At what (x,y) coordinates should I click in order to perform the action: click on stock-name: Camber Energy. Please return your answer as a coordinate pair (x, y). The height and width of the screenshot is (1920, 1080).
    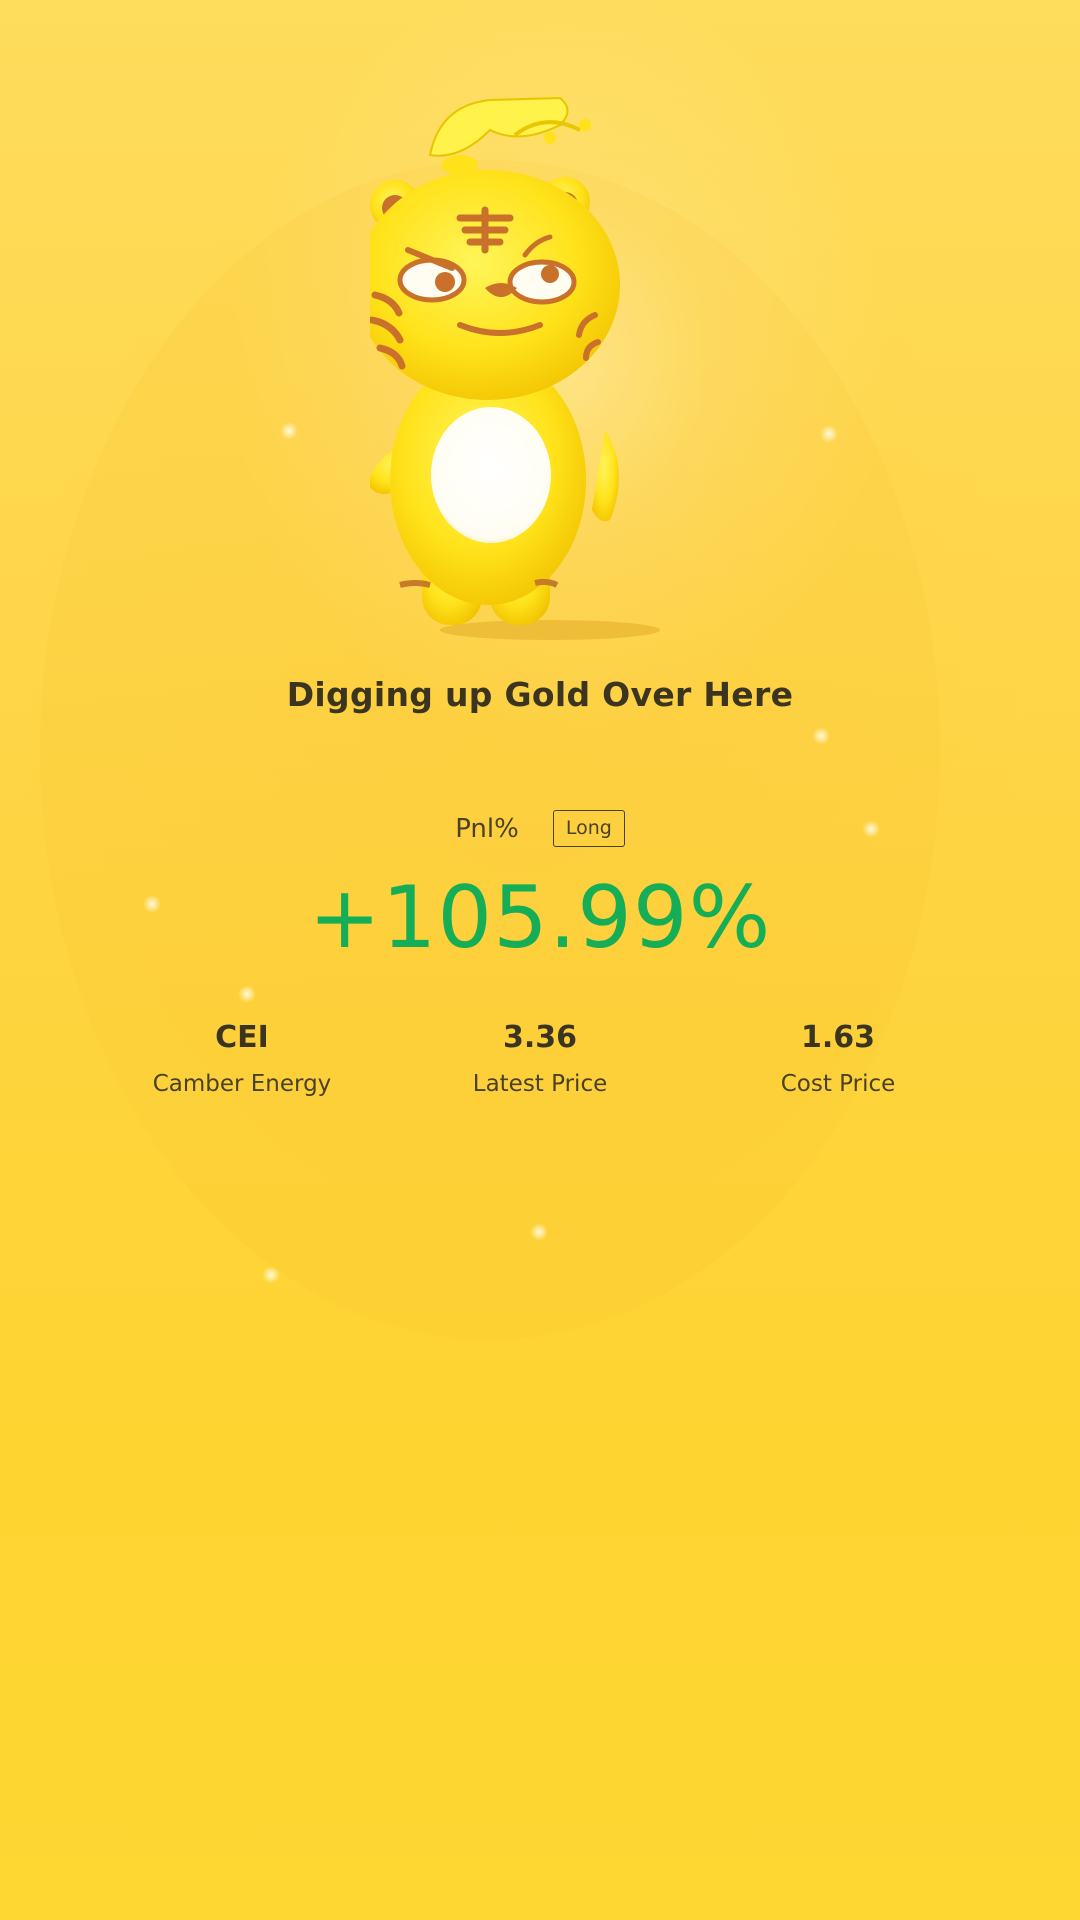
    Looking at the image, I should click on (242, 1084).